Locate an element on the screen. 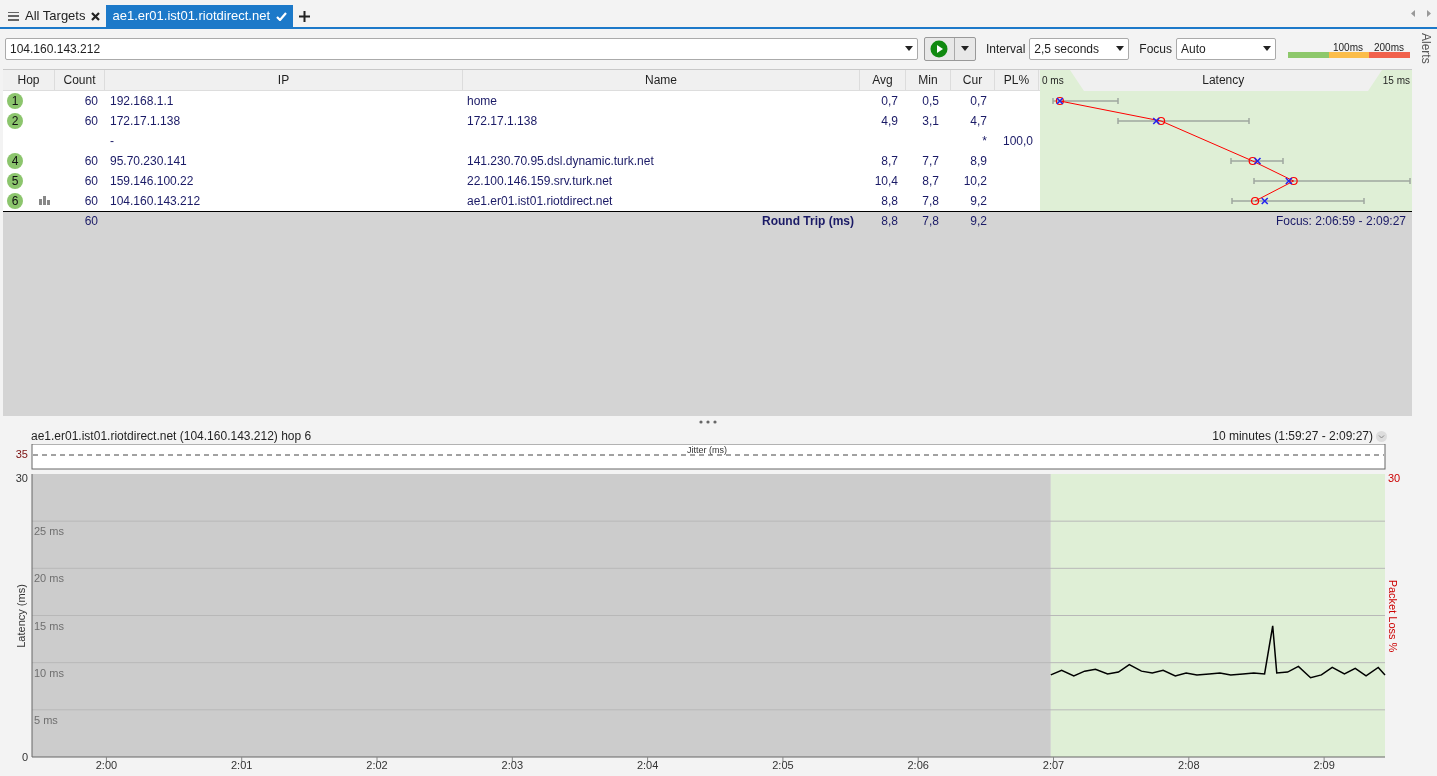  axis-tick-label: 15 ms is located at coordinates (49, 625).